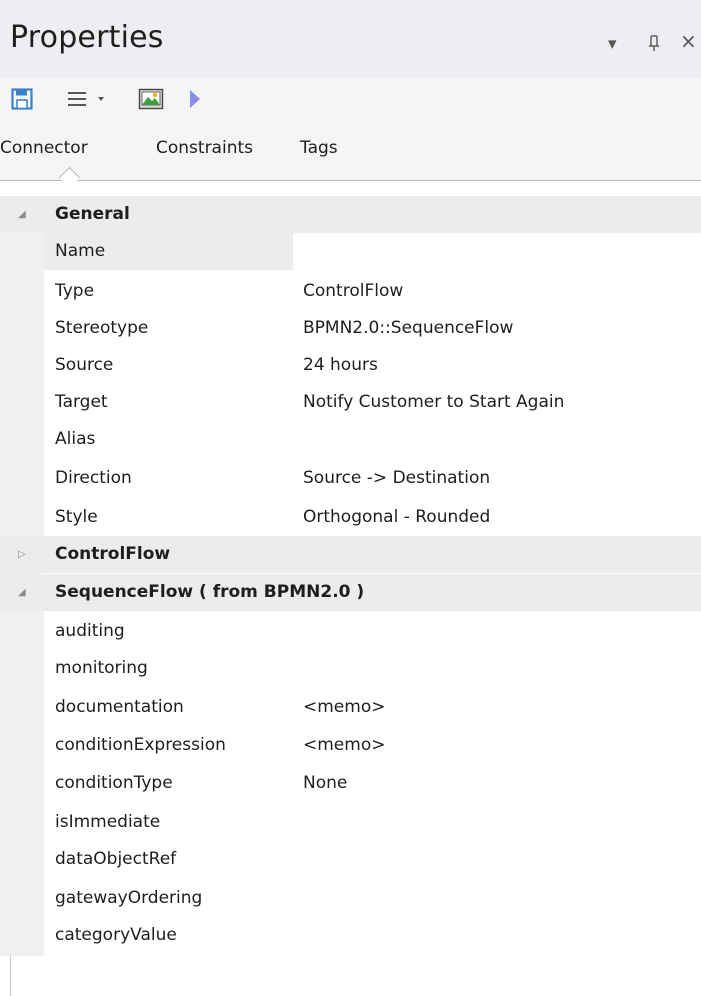 This screenshot has width=701, height=996. I want to click on property-name: categoryValue, so click(116, 935).